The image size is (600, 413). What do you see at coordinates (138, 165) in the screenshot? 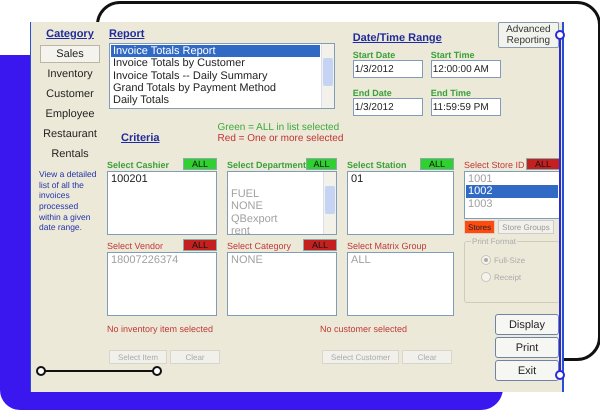
I see `list-label: Select Cashier` at bounding box center [138, 165].